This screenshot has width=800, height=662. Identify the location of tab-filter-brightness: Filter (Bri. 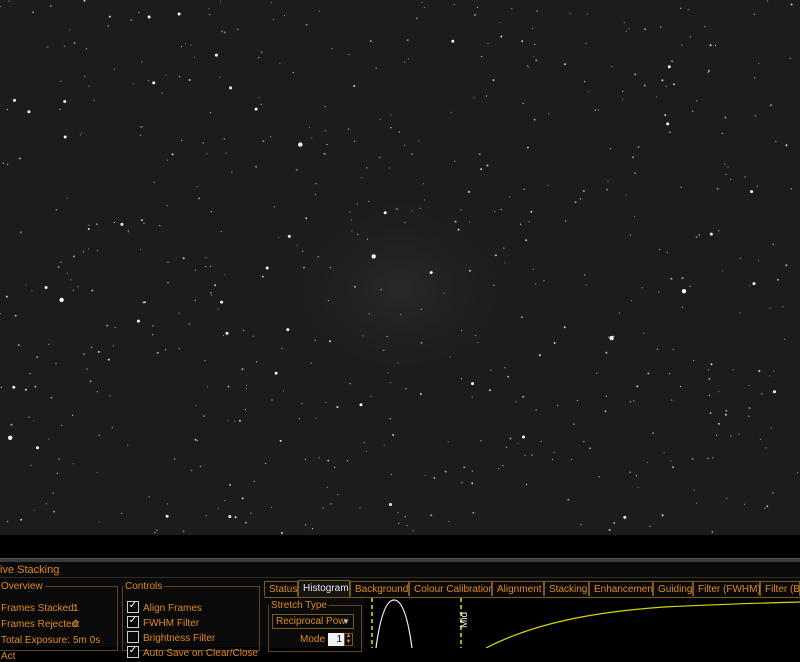
(780, 588).